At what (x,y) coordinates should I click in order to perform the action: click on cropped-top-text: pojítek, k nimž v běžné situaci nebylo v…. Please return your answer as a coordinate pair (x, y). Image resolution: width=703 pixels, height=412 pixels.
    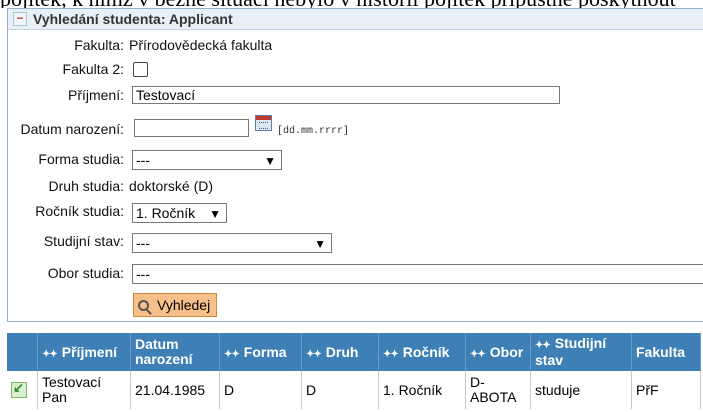
    Looking at the image, I should click on (351, 4).